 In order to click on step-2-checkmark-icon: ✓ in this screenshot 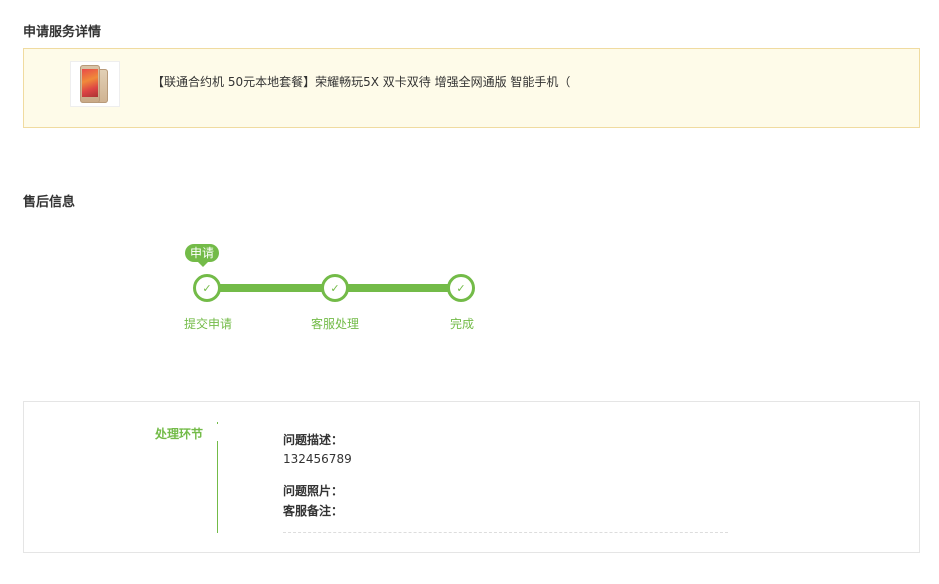, I will do `click(335, 288)`.